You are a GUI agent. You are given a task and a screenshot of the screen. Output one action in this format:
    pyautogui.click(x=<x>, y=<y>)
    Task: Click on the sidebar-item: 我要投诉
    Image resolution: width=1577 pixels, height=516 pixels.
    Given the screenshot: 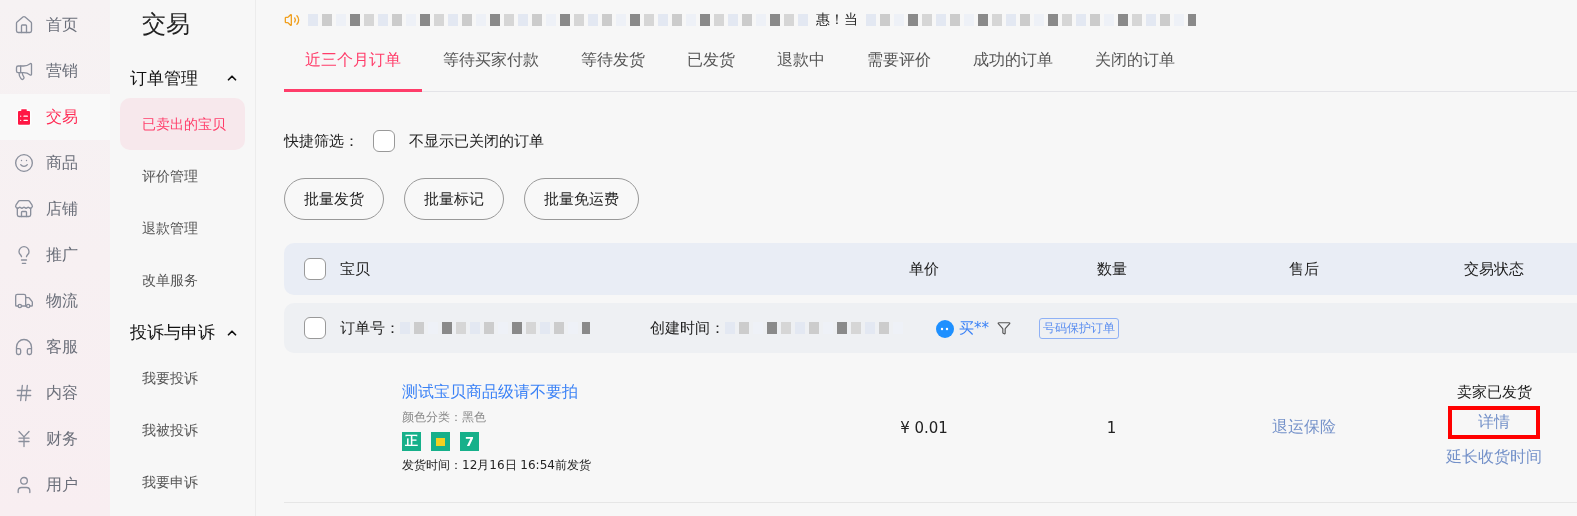 What is the action you would take?
    pyautogui.click(x=182, y=378)
    